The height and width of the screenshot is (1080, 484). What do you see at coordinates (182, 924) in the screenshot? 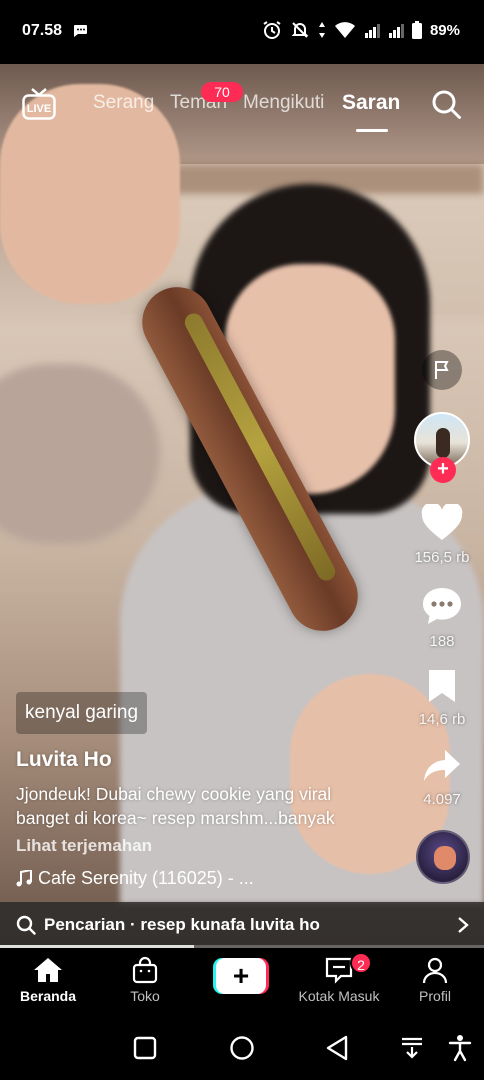
I see `search-suggestion-text: Pencarian · resep kunafa luvita ho` at bounding box center [182, 924].